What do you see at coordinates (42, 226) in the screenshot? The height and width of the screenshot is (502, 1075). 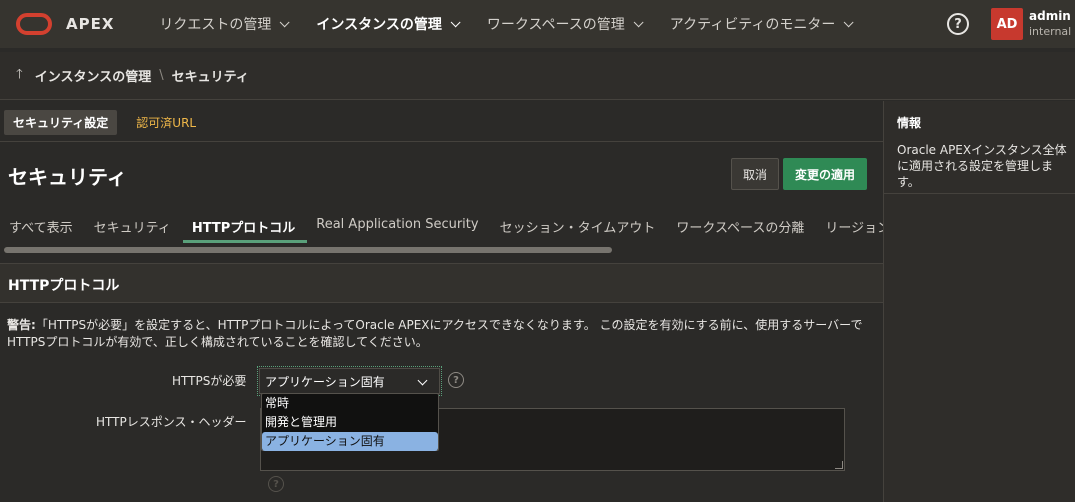 I see `tab-show-all: すべて表示` at bounding box center [42, 226].